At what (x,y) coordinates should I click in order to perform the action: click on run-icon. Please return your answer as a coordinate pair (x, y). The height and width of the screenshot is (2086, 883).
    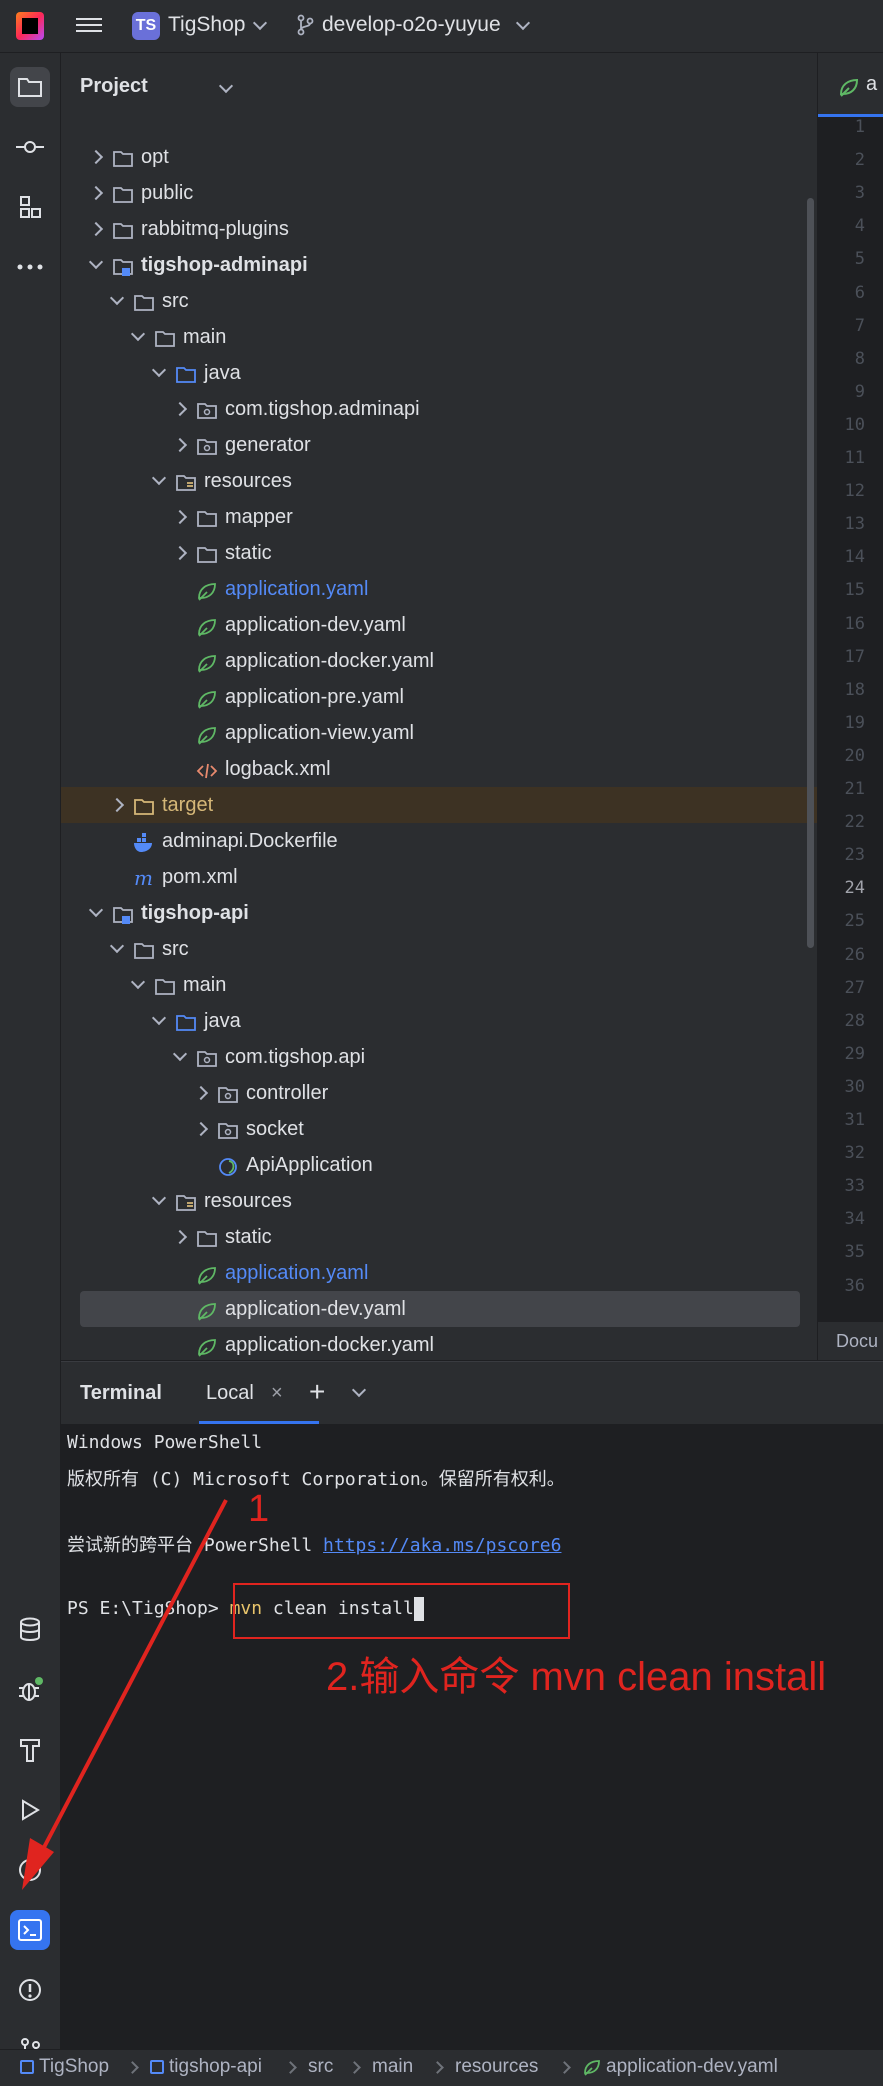
    Looking at the image, I should click on (30, 1810).